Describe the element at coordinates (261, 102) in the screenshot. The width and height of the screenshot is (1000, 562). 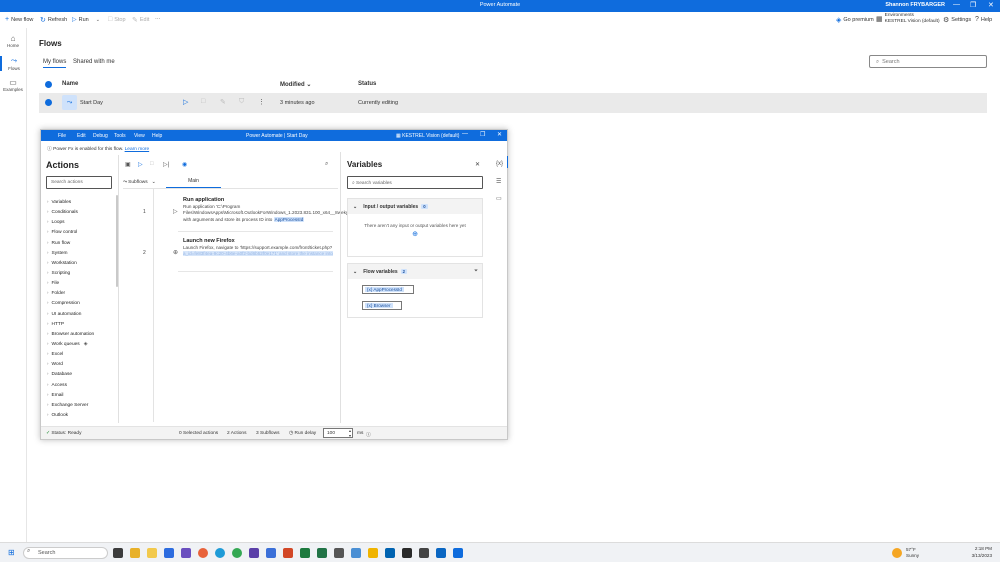
I see `more-options-icon: ⋮` at that location.